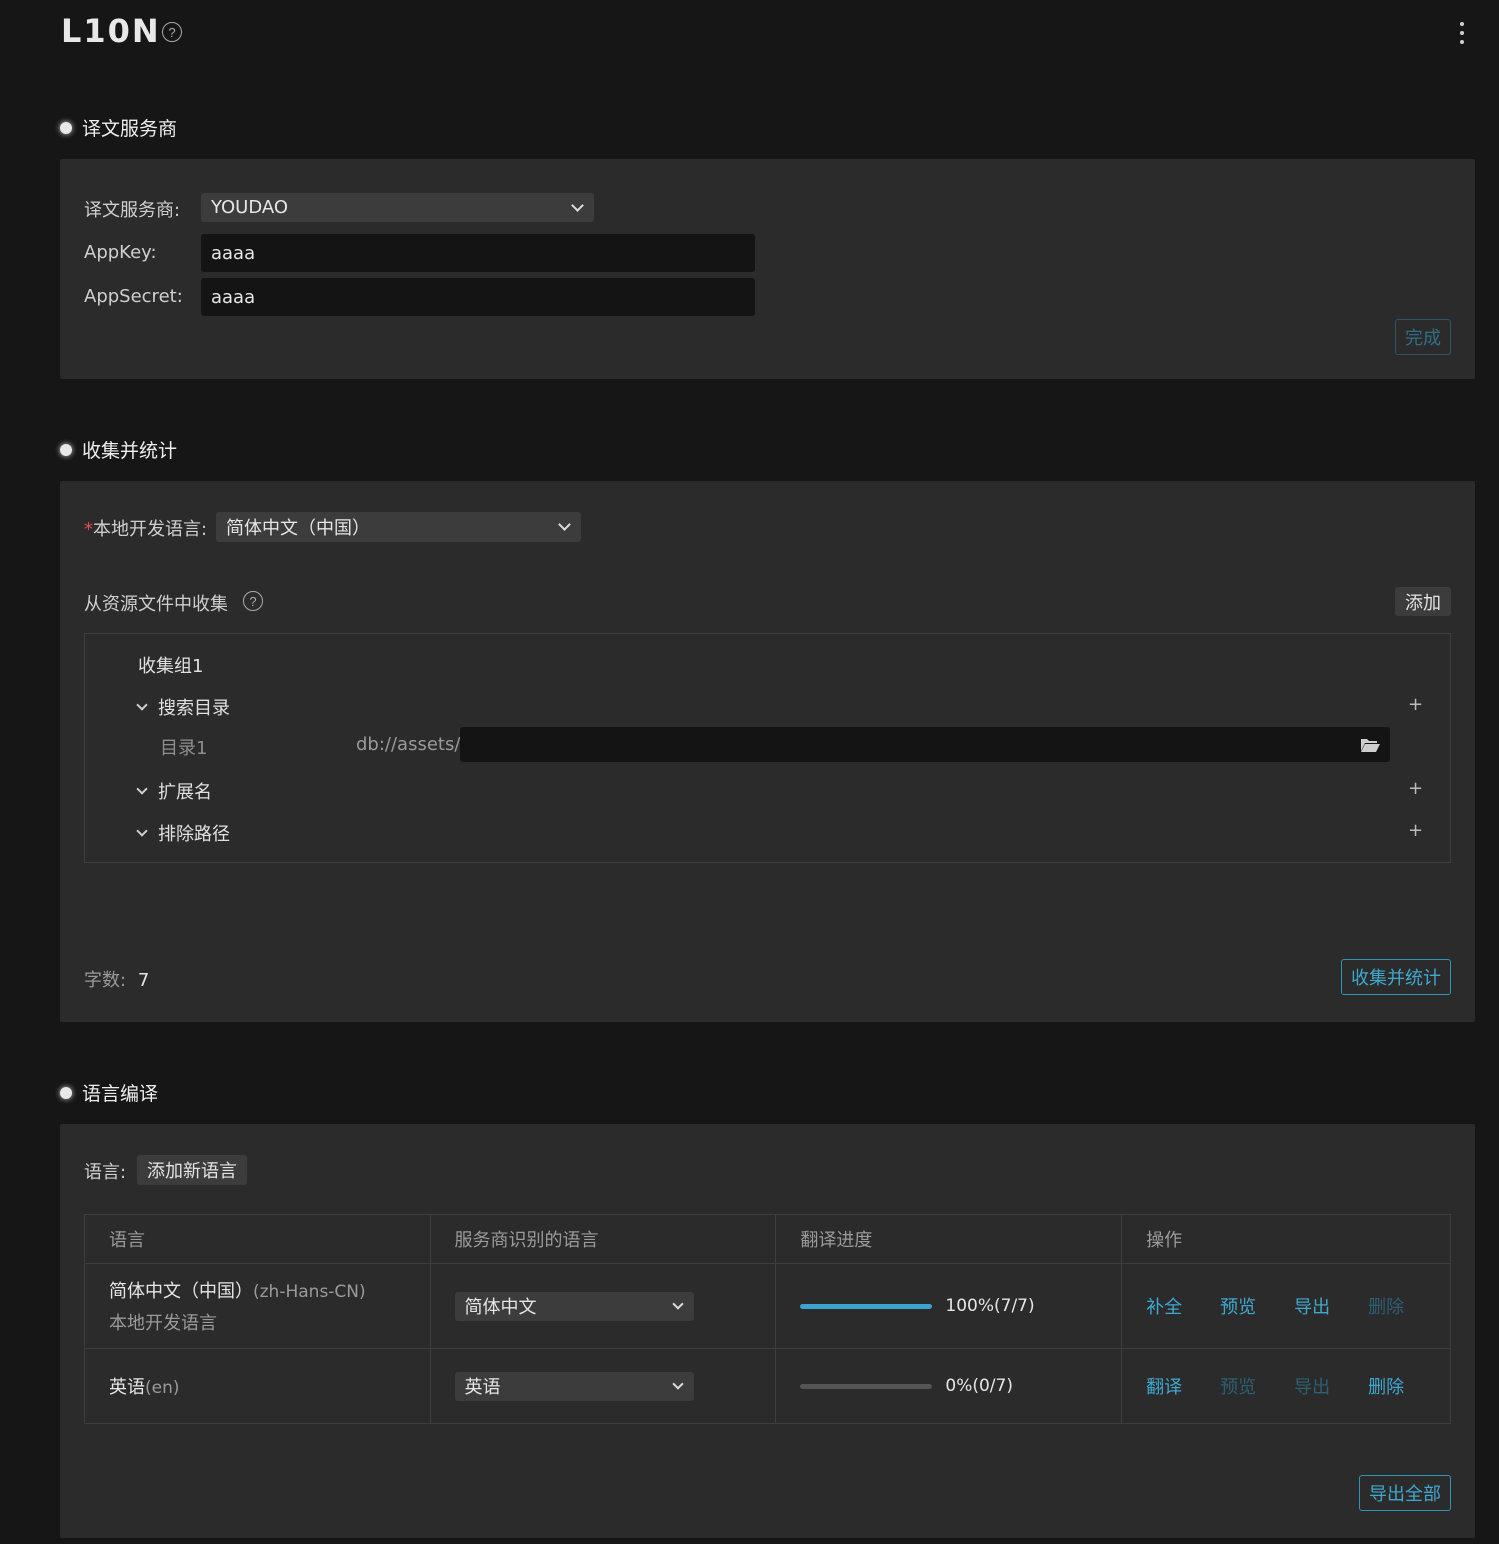 The image size is (1499, 1544). What do you see at coordinates (990, 1306) in the screenshot?
I see `progress-text: 100%(7/7)` at bounding box center [990, 1306].